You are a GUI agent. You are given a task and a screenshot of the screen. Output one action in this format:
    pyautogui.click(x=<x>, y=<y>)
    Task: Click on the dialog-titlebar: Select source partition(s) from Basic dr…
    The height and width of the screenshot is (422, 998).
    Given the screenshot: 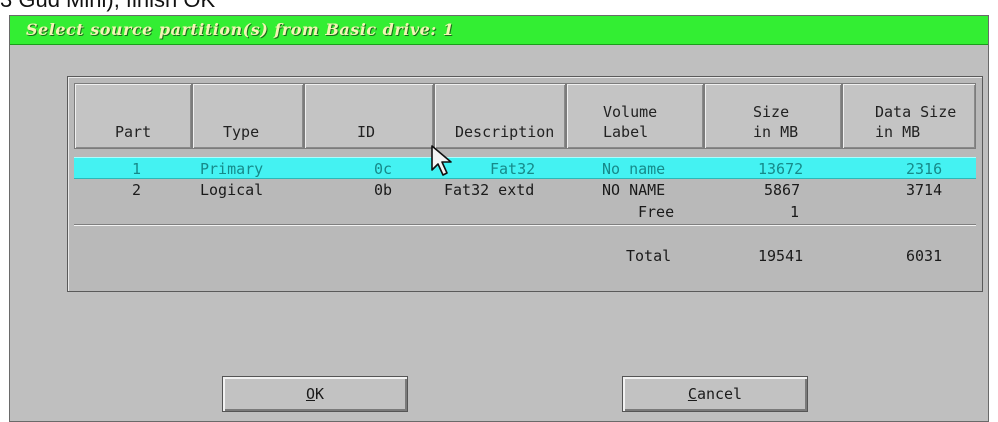 What is the action you would take?
    pyautogui.click(x=499, y=30)
    